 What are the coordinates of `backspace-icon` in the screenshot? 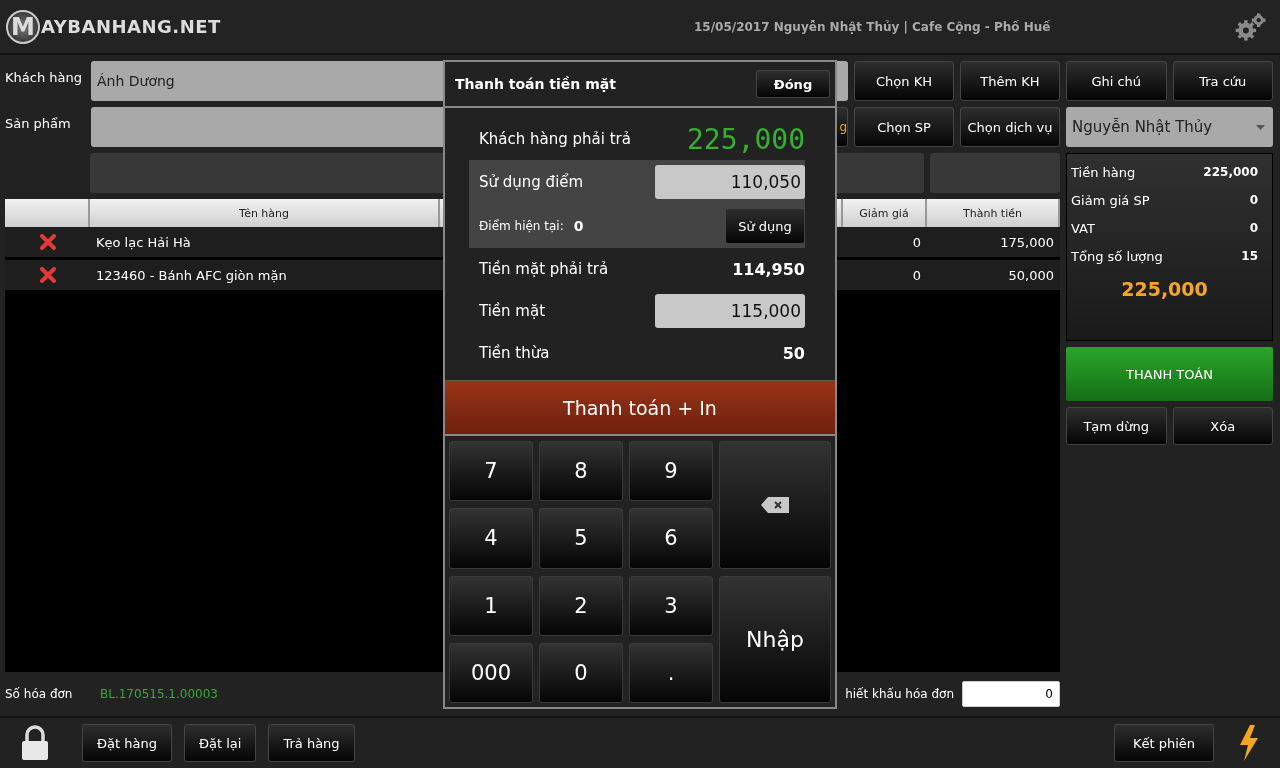 It's located at (775, 504).